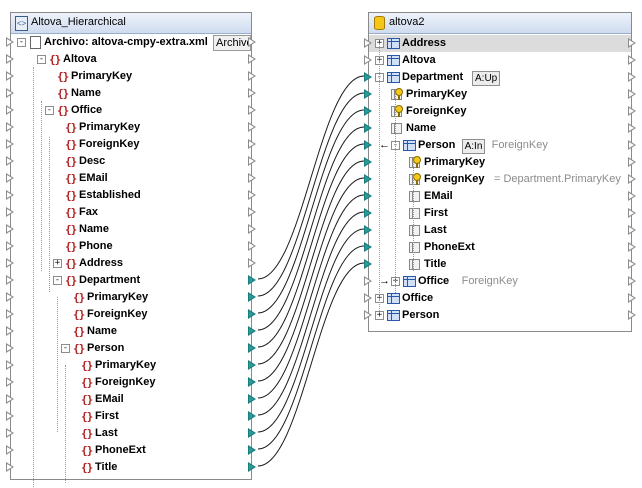 The width and height of the screenshot is (642, 488). What do you see at coordinates (131, 433) in the screenshot?
I see `source-tree-node-last: {} Last` at bounding box center [131, 433].